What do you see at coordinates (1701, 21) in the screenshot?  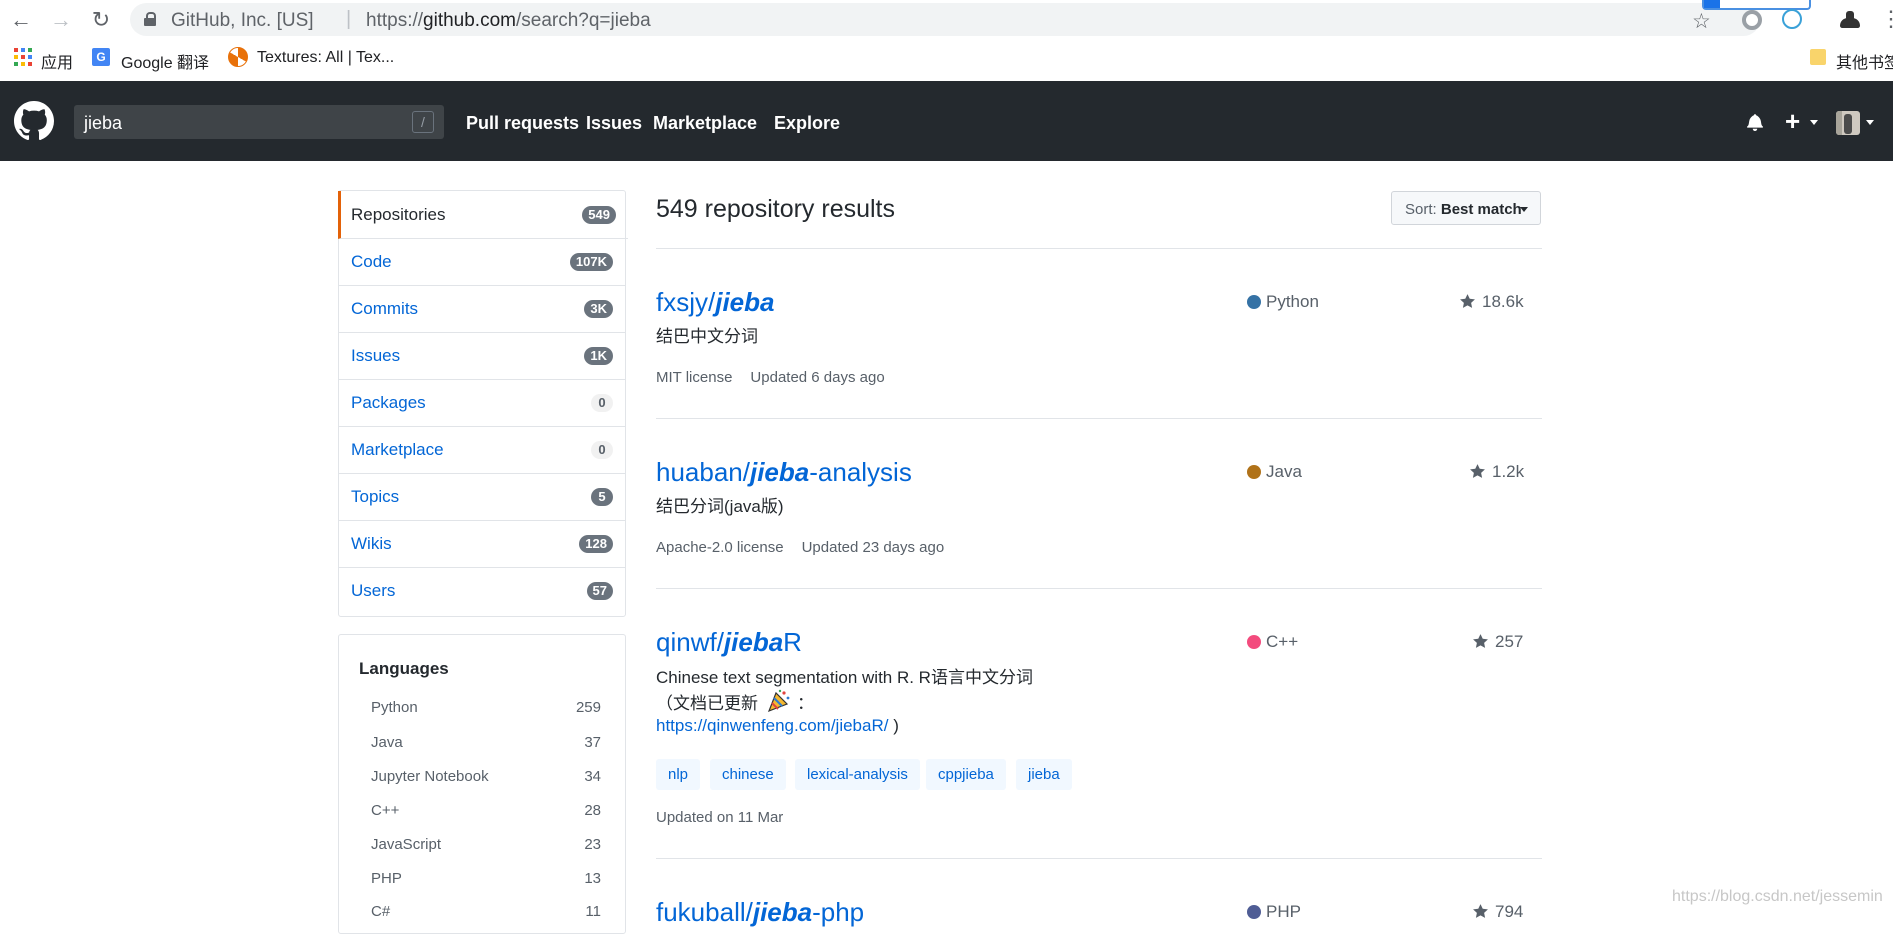 I see `bookmark-star-icon: ☆` at bounding box center [1701, 21].